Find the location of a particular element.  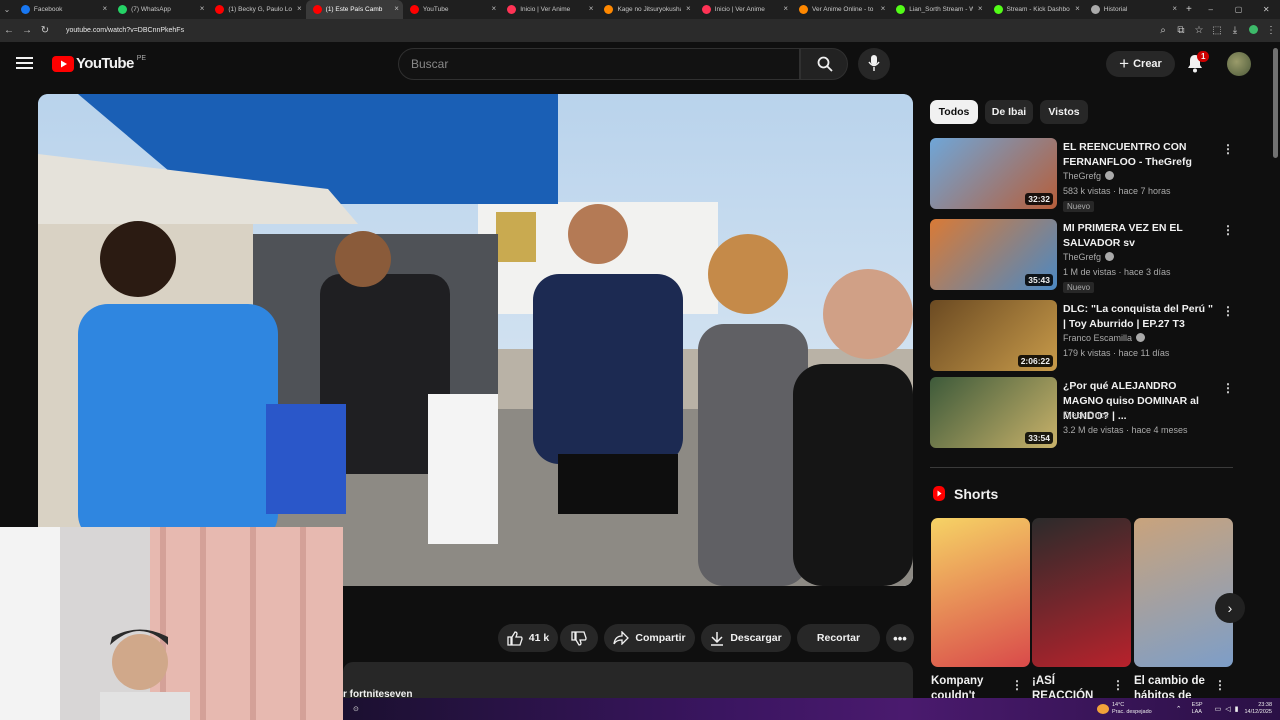

extensions-icon: ⬚ is located at coordinates (1217, 30).